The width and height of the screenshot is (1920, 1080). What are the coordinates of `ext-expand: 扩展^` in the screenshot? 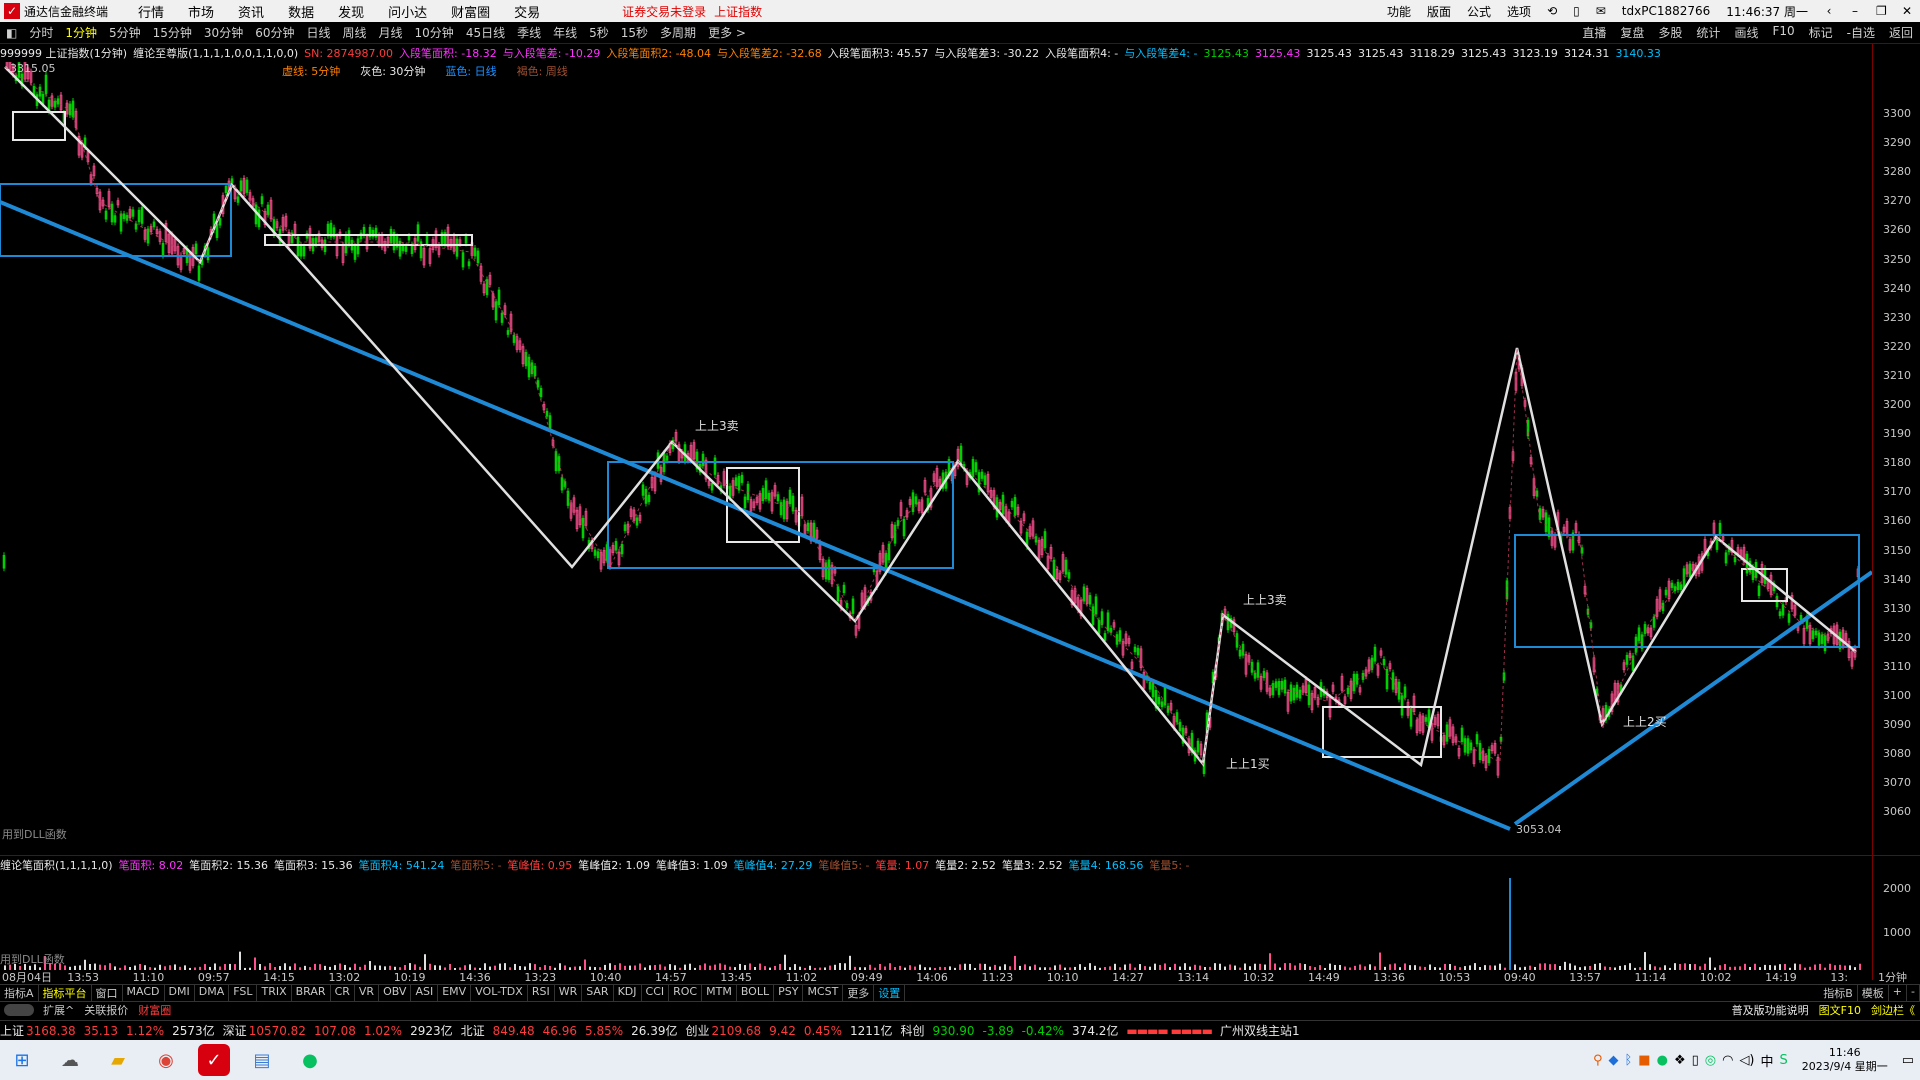 It's located at (58, 1010).